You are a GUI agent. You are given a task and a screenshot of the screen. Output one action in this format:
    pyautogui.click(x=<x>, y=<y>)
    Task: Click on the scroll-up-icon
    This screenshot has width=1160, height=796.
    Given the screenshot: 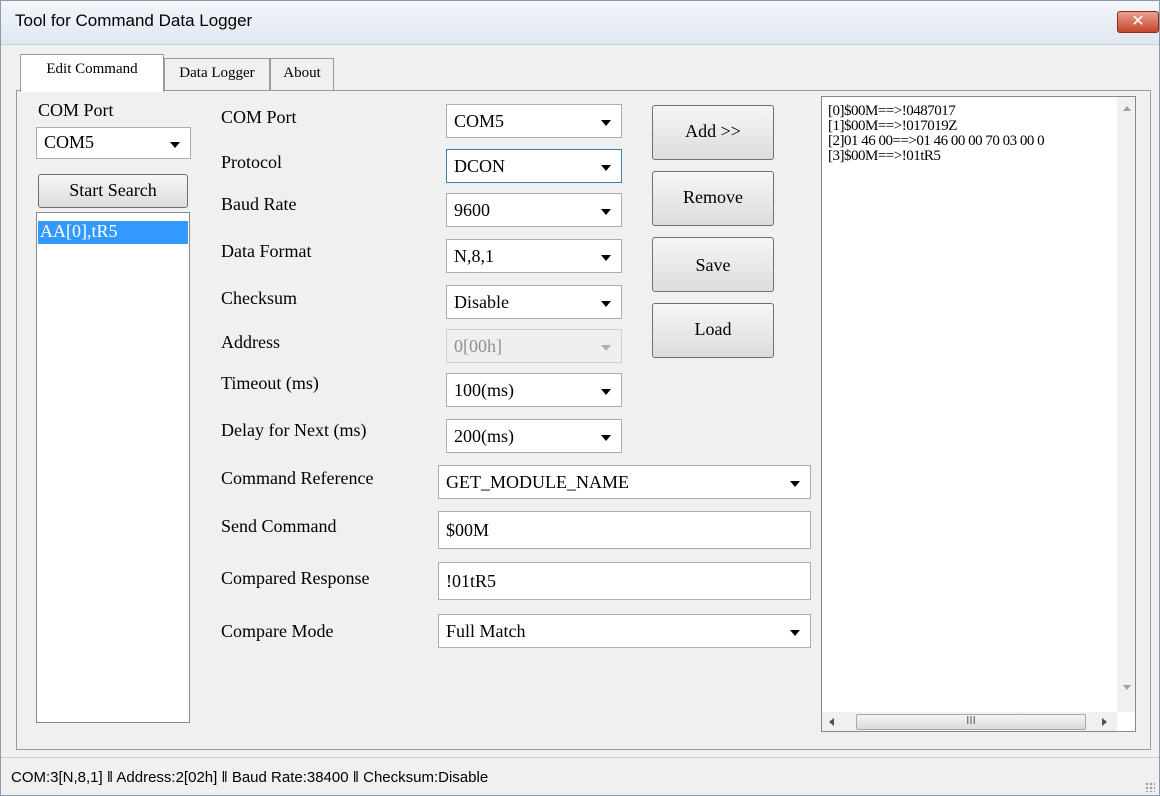 What is the action you would take?
    pyautogui.click(x=1127, y=108)
    